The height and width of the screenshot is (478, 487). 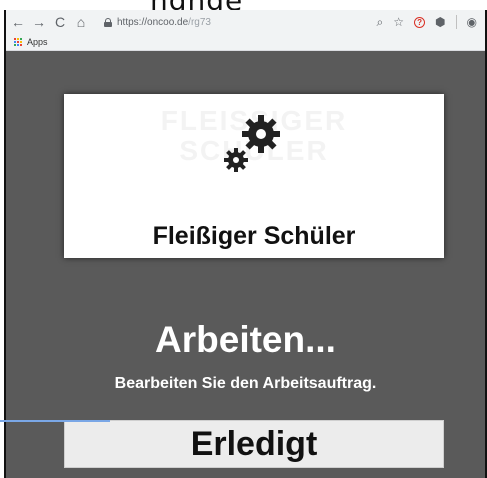 I want to click on apps-label: Apps, so click(x=37, y=42).